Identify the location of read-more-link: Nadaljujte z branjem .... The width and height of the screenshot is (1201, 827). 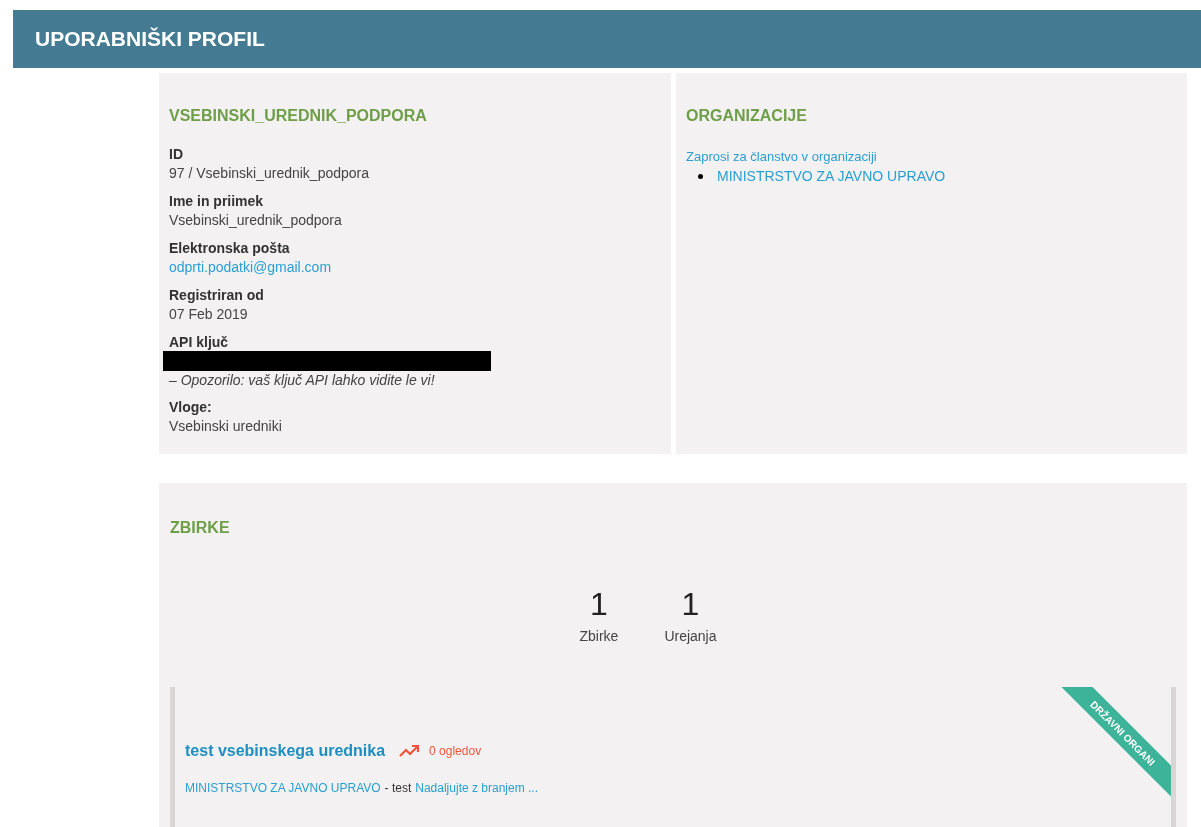
(476, 788).